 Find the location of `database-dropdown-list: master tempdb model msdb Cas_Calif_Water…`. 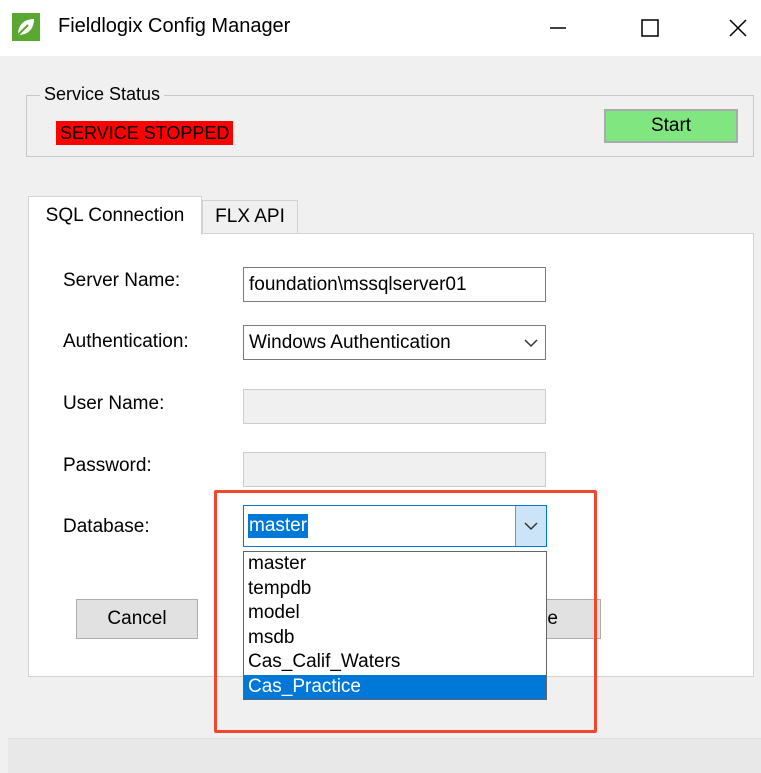

database-dropdown-list: master tempdb model msdb Cas_Calif_Water… is located at coordinates (395, 625).